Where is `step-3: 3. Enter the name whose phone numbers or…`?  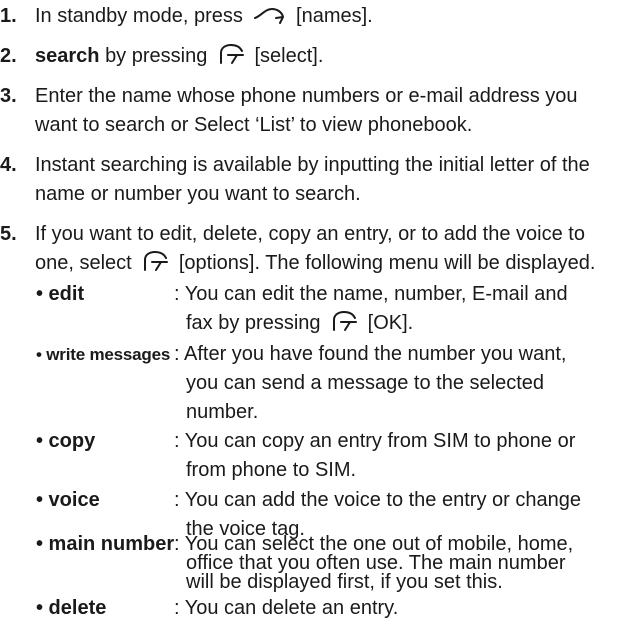
step-3: 3. Enter the name whose phone numbers or… is located at coordinates (315, 111).